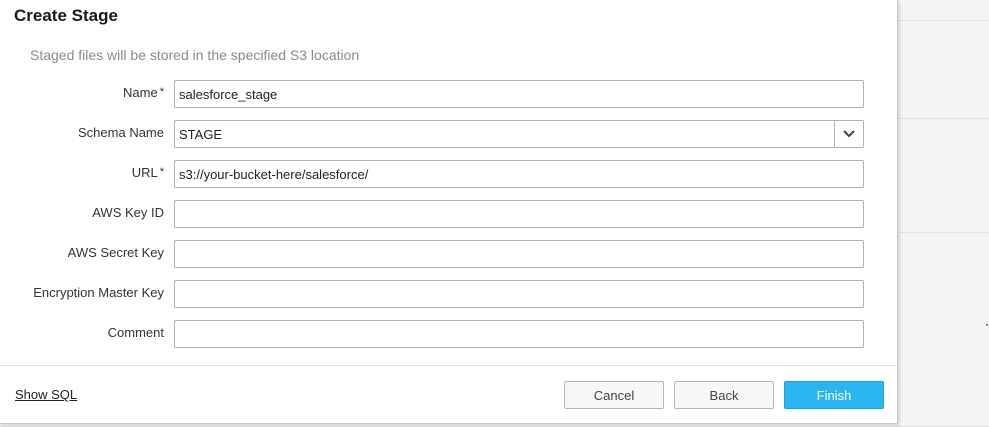  I want to click on dialog-title: Create Stage, so click(66, 15).